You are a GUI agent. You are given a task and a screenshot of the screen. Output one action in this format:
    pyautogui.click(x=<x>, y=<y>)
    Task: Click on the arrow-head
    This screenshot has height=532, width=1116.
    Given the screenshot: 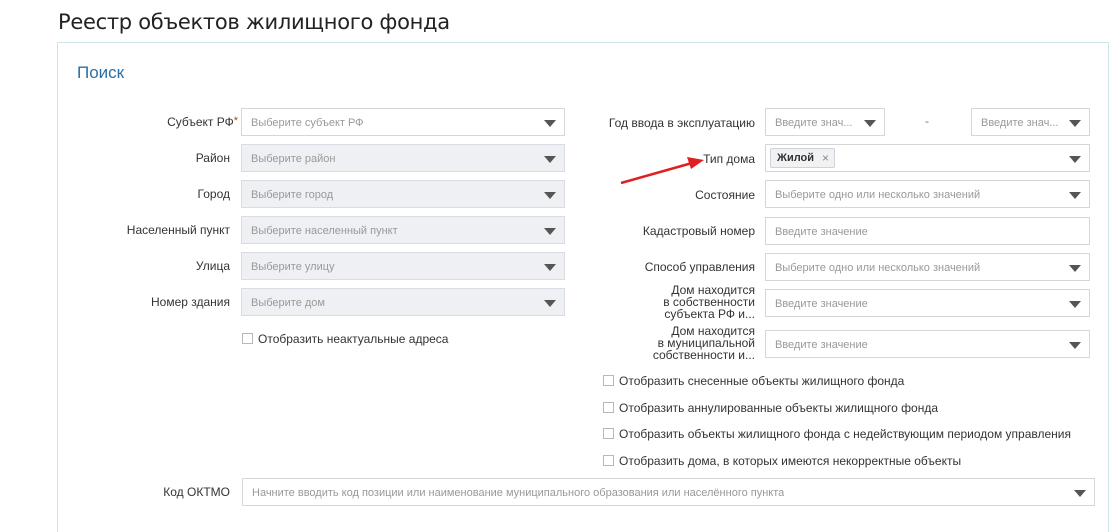 What is the action you would take?
    pyautogui.click(x=695, y=163)
    